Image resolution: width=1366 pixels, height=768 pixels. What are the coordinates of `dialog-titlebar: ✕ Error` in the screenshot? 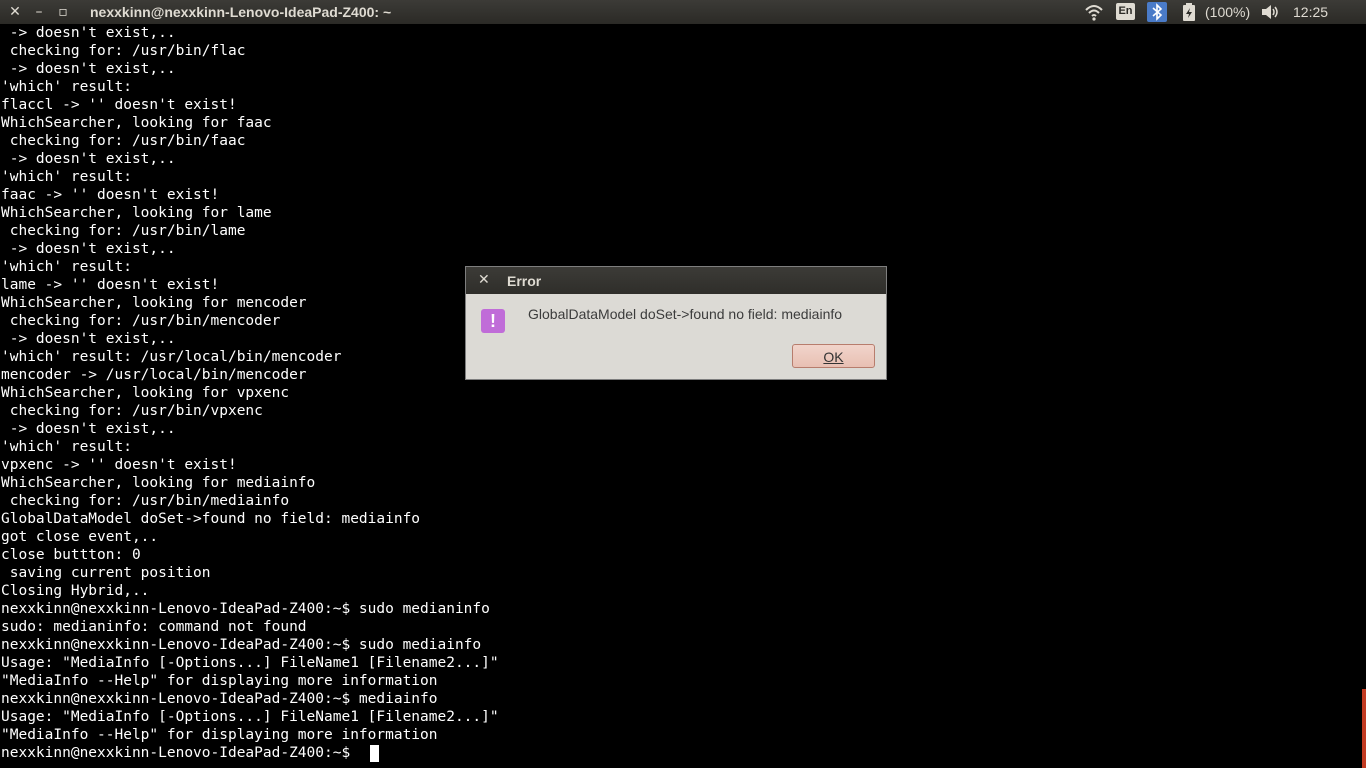 It's located at (676, 280).